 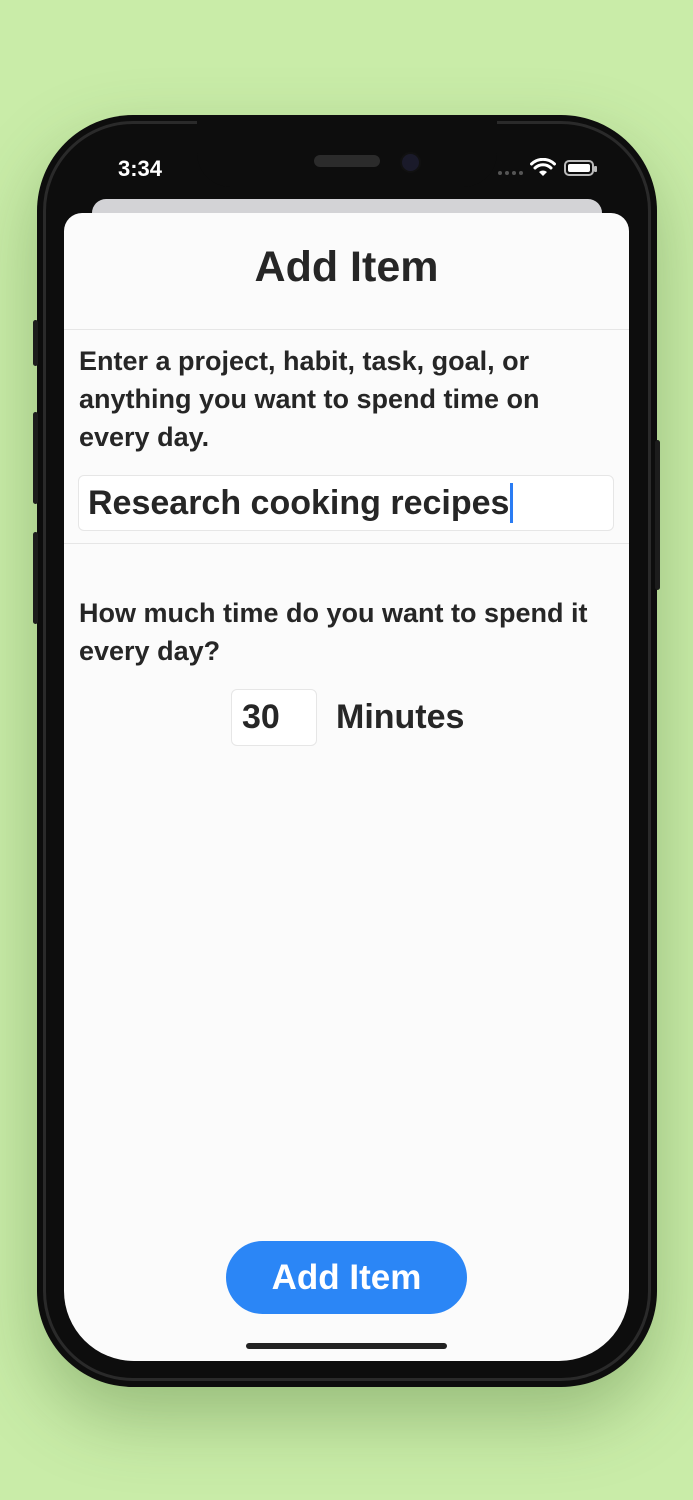 I want to click on sheet-title: Add Item, so click(x=346, y=267).